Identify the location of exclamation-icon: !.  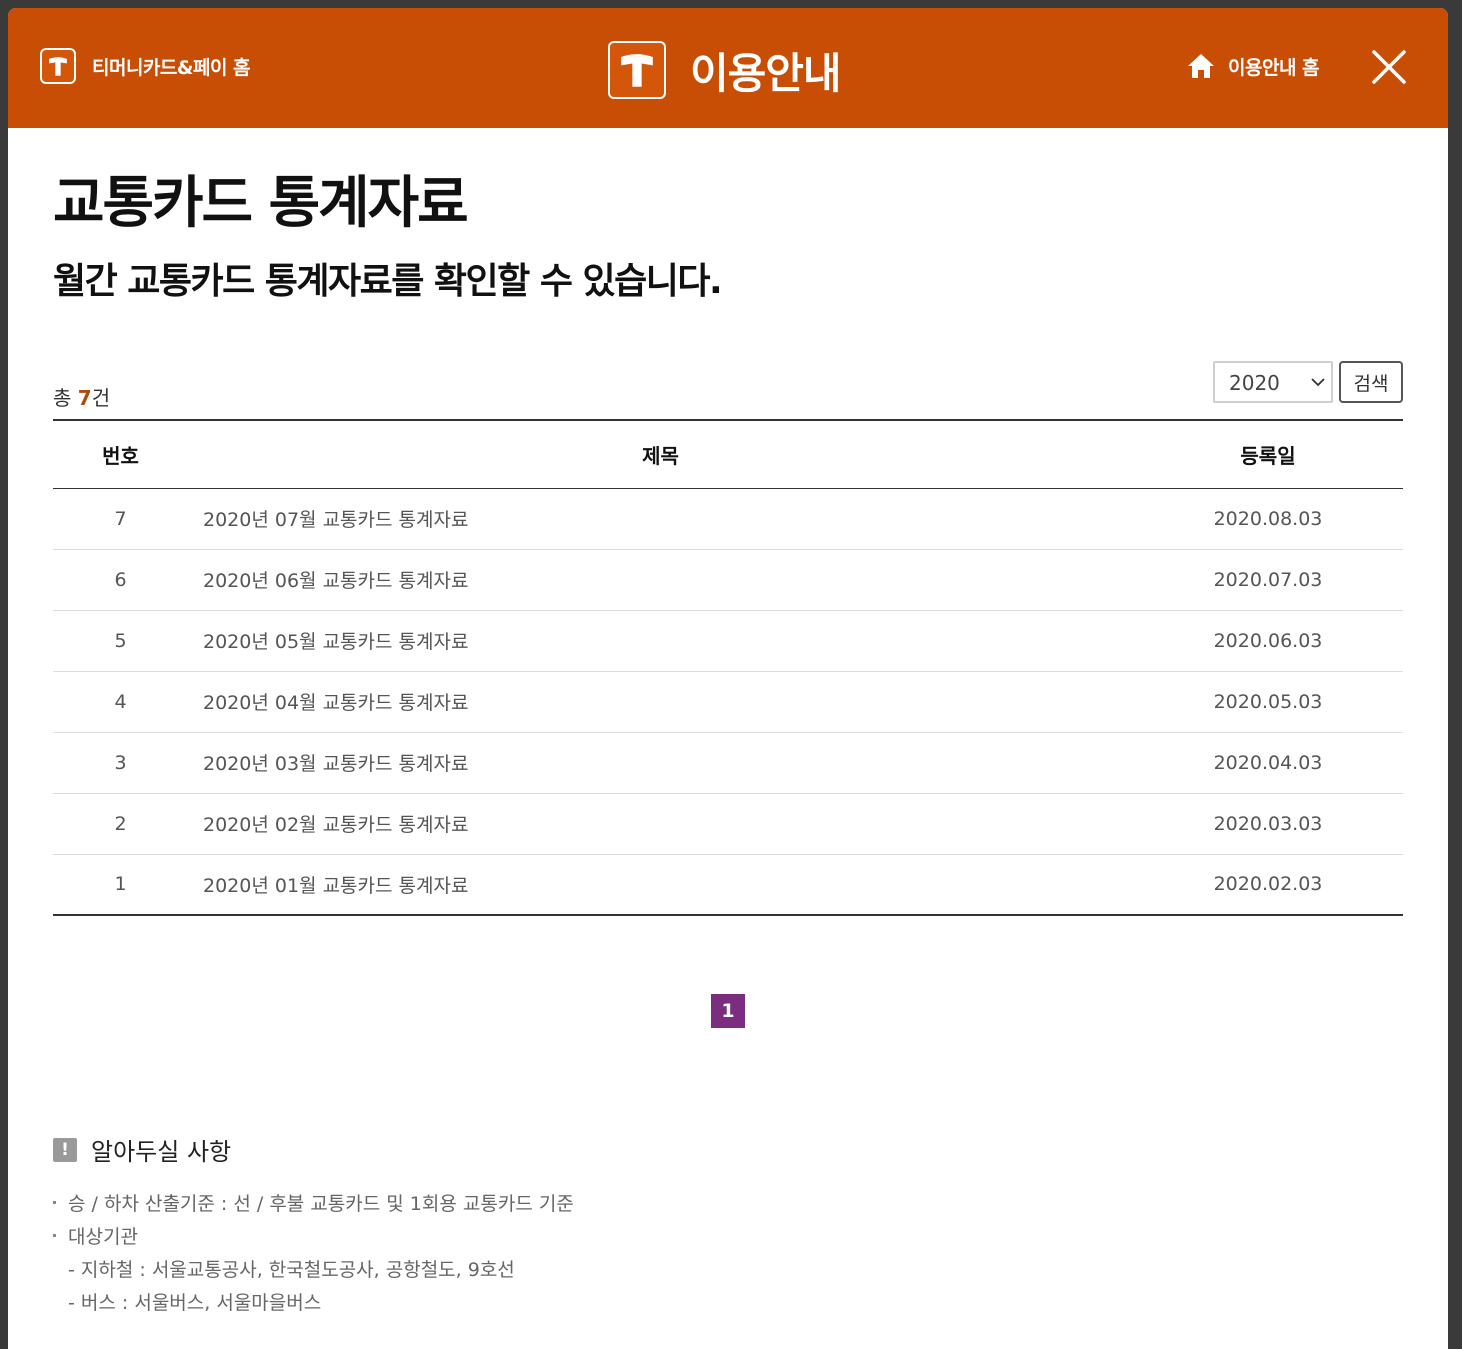
(65, 1149).